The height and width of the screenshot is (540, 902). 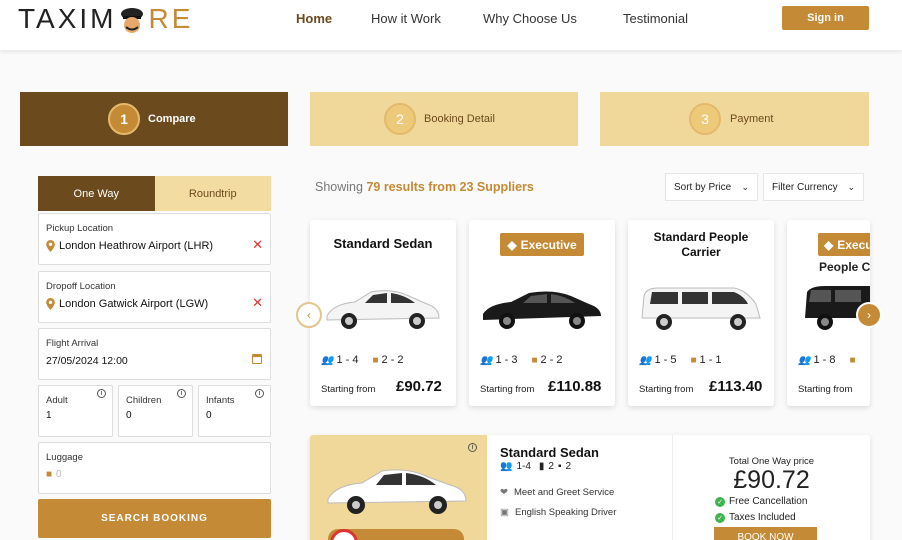 What do you see at coordinates (559, 466) in the screenshot?
I see `luggage-icon: ▪` at bounding box center [559, 466].